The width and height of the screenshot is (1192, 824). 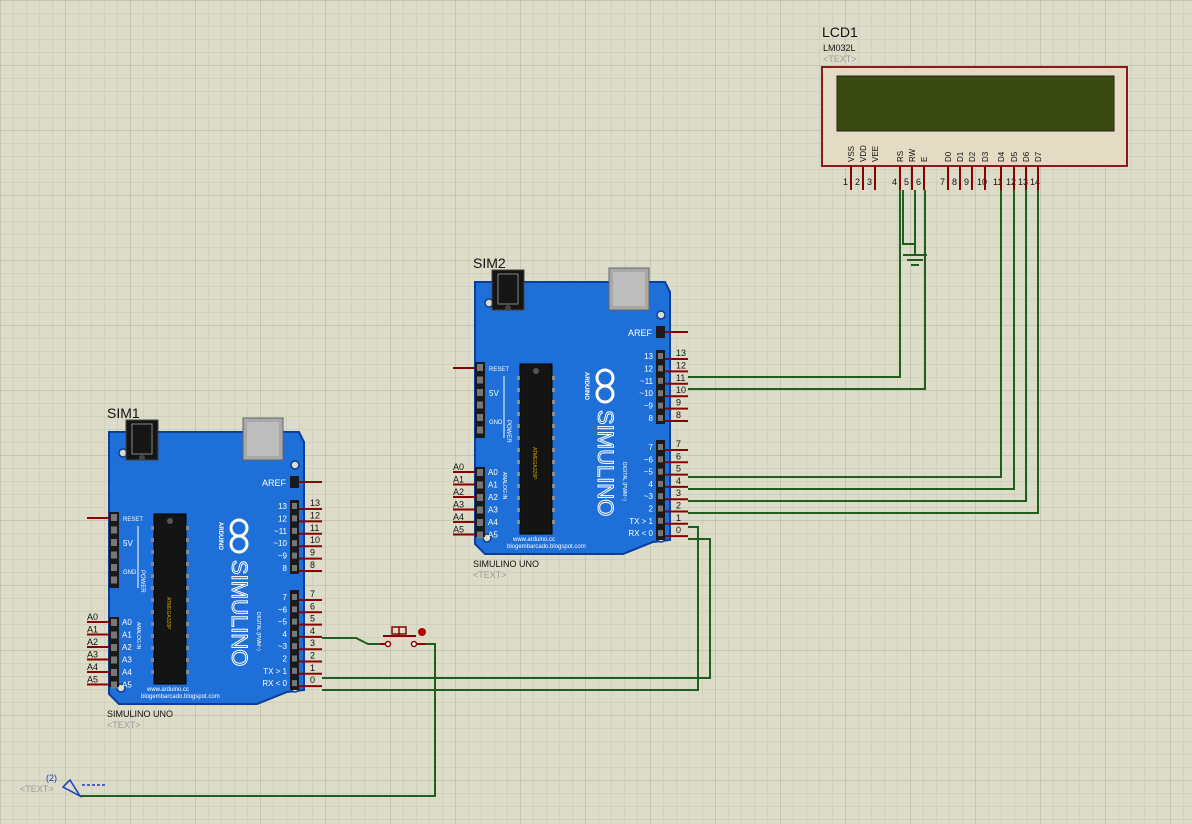 I want to click on lcd-pin-number: 5, so click(x=906, y=182).